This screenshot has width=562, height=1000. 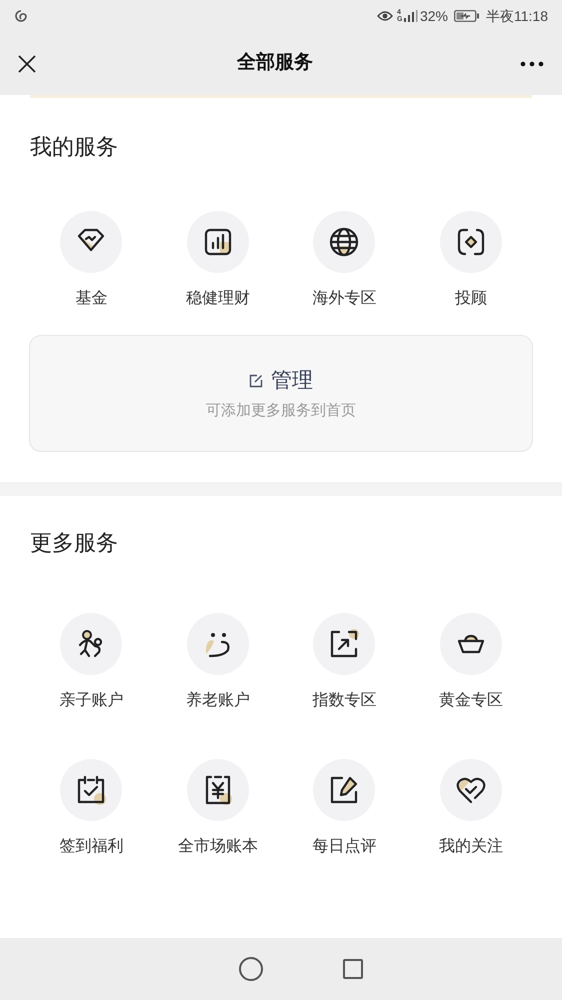 I want to click on signal-icon, so click(x=411, y=16).